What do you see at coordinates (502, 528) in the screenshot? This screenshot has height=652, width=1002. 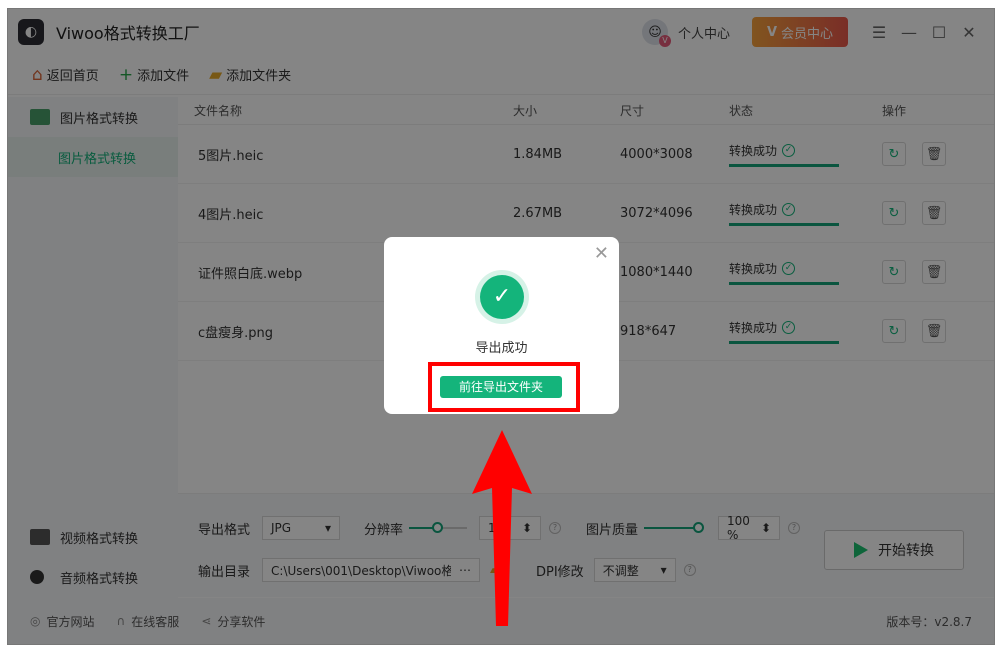 I see `red-arrow-annotation` at bounding box center [502, 528].